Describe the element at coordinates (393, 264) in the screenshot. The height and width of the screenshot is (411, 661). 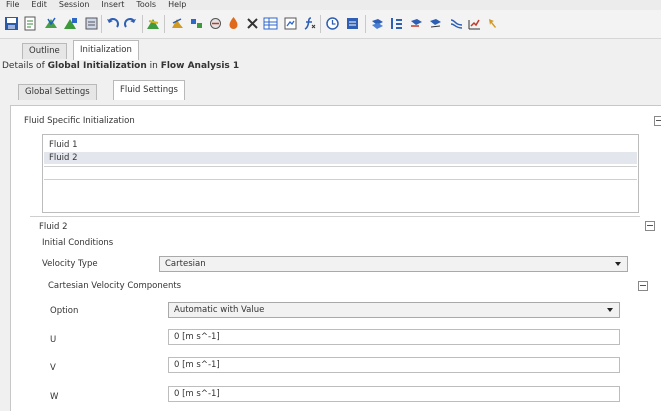
I see `velocity-type-select: Cartesian` at that location.